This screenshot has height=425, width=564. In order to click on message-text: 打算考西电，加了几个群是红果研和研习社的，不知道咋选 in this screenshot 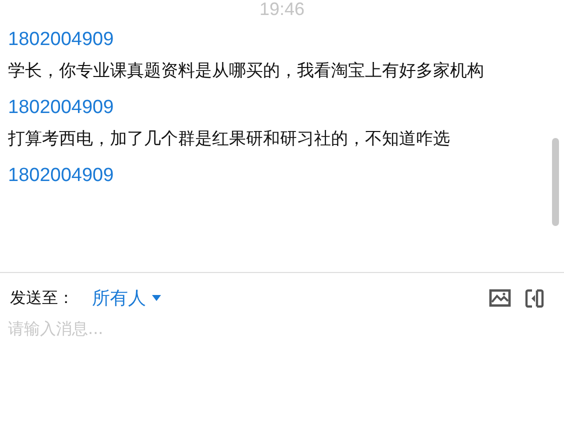, I will do `click(229, 139)`.